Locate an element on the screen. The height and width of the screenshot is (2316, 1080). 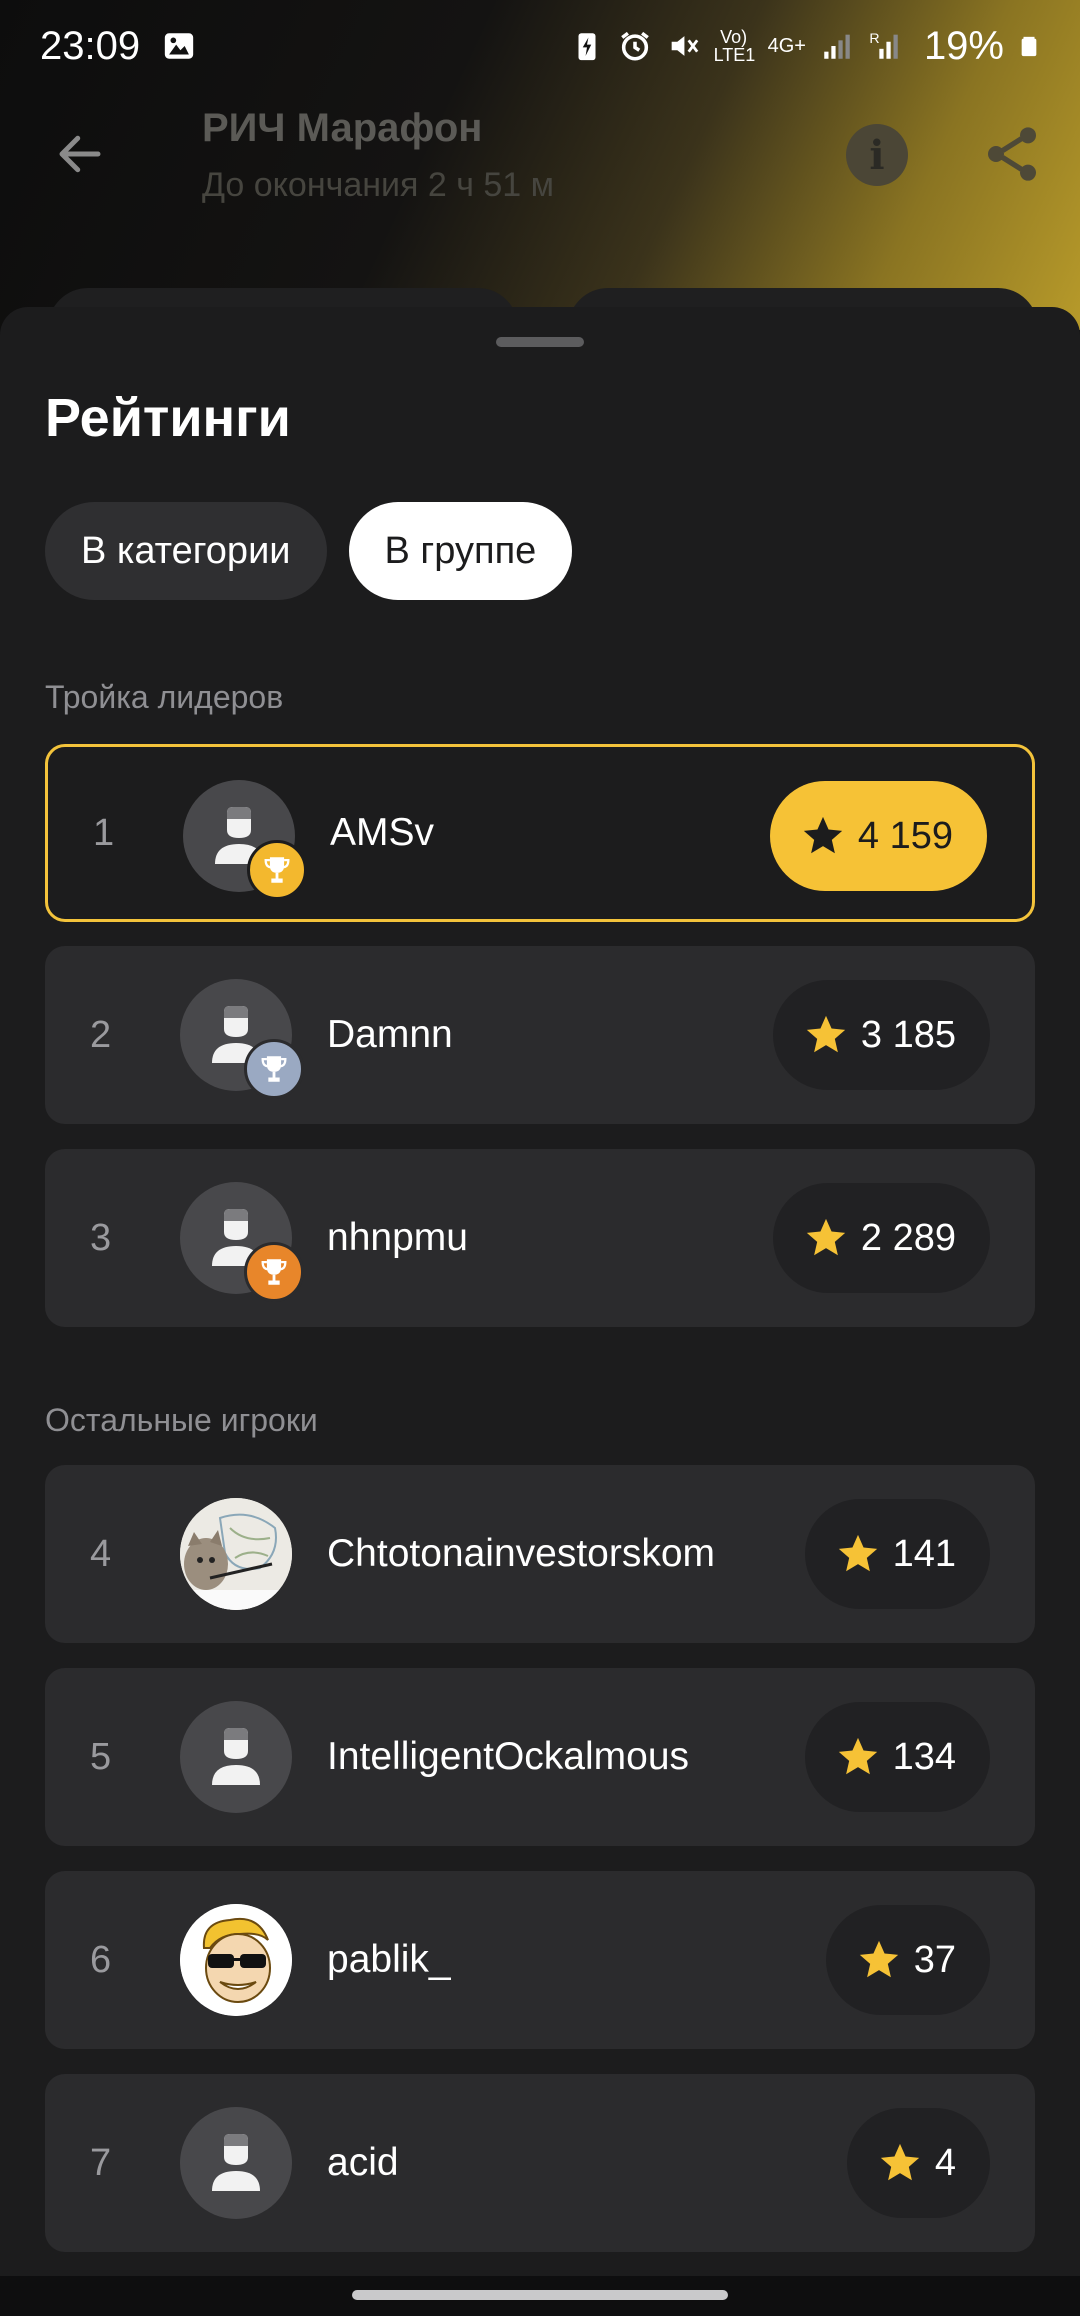
arrow-left-icon is located at coordinates (80, 154).